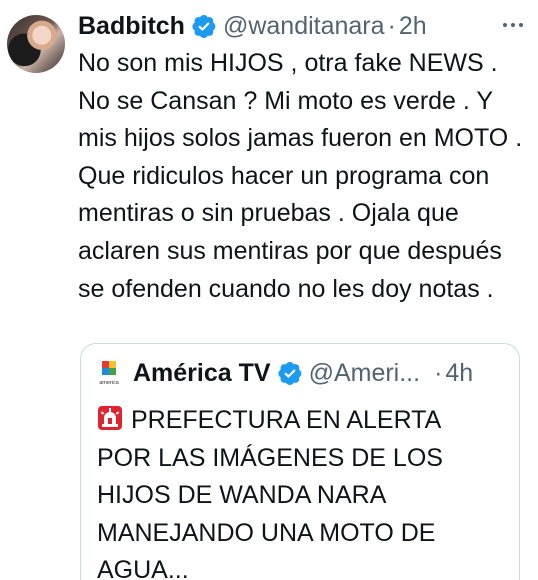 The width and height of the screenshot is (538, 580). Describe the element at coordinates (202, 373) in the screenshot. I see `quoted-author-name: América TV` at that location.